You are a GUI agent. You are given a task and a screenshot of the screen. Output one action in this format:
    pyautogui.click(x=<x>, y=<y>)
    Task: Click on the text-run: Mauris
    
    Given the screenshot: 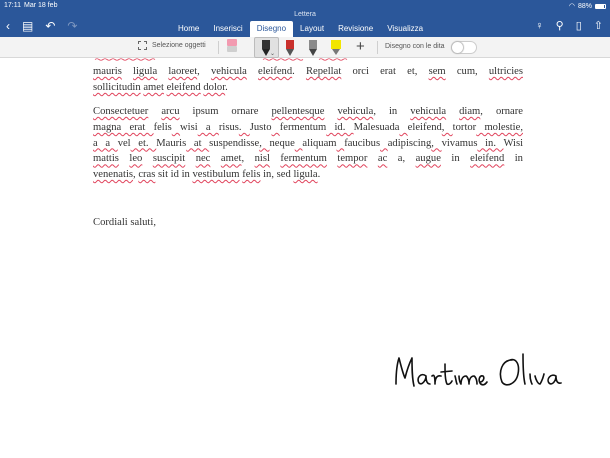 What is the action you would take?
    pyautogui.click(x=171, y=143)
    